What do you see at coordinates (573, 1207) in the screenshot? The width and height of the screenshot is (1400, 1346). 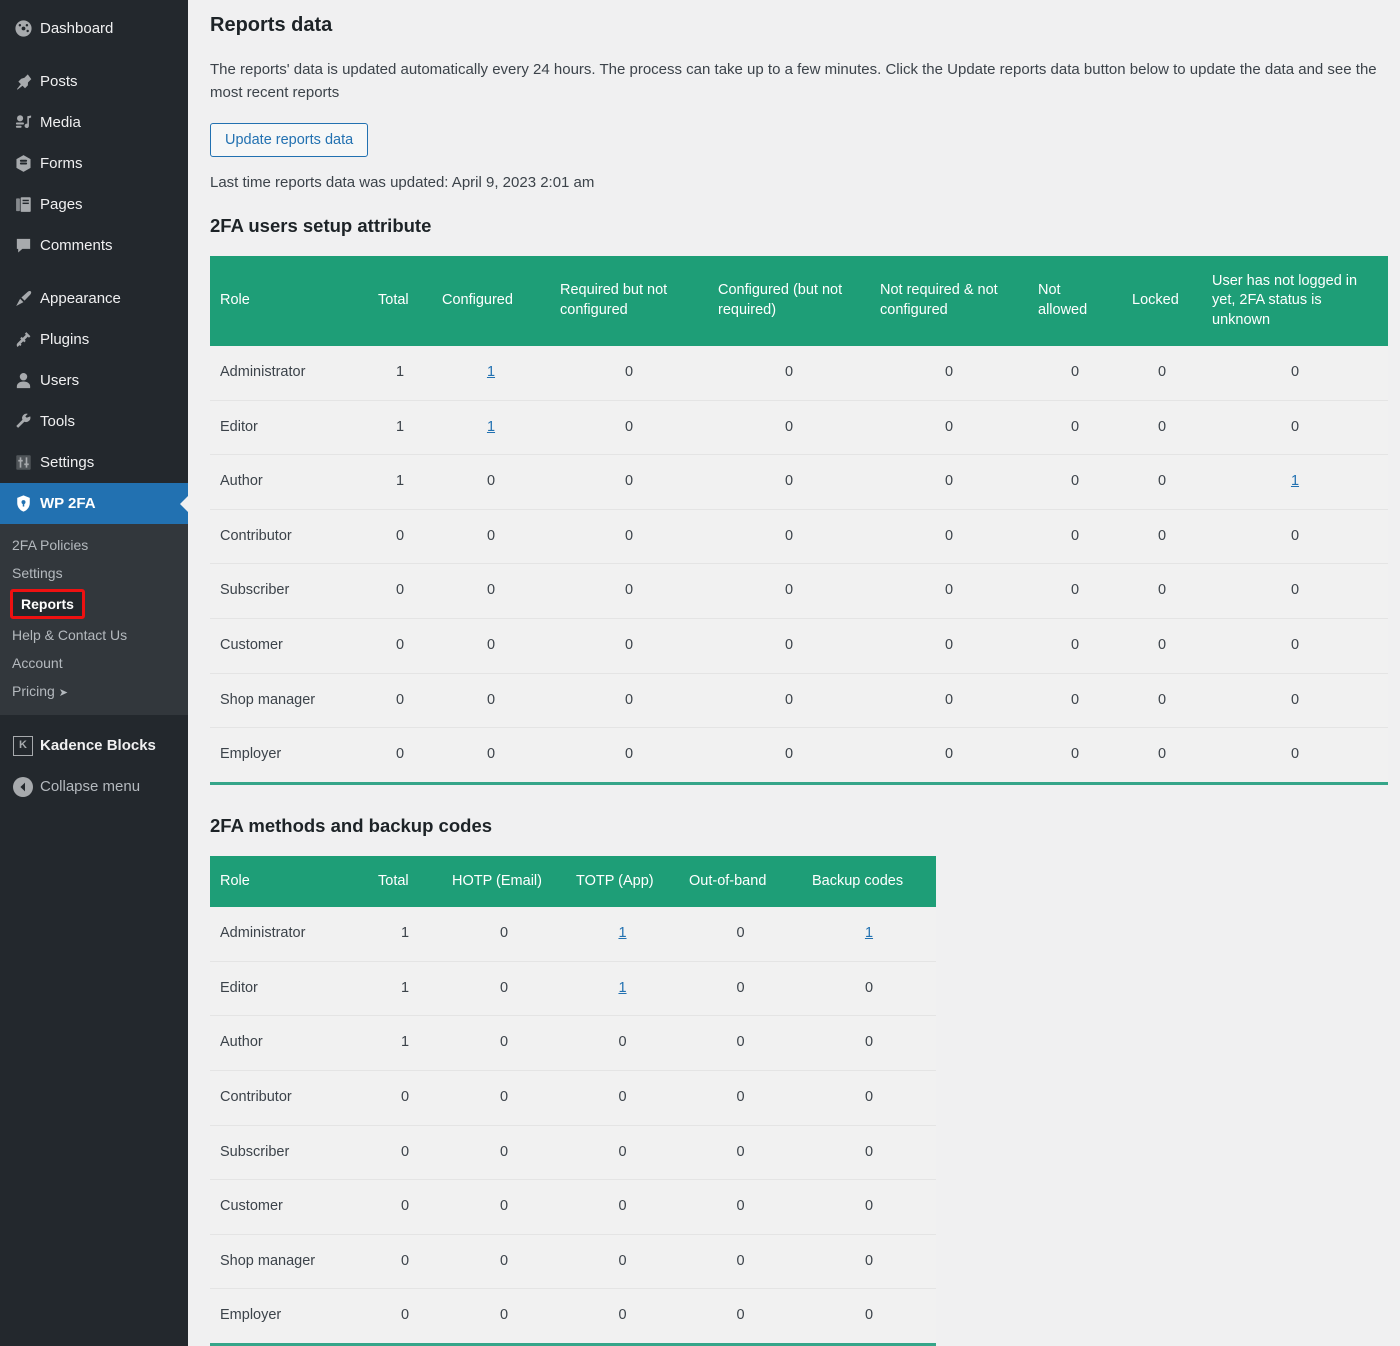 I see `table-row: Customer 0 0 0 0 0` at bounding box center [573, 1207].